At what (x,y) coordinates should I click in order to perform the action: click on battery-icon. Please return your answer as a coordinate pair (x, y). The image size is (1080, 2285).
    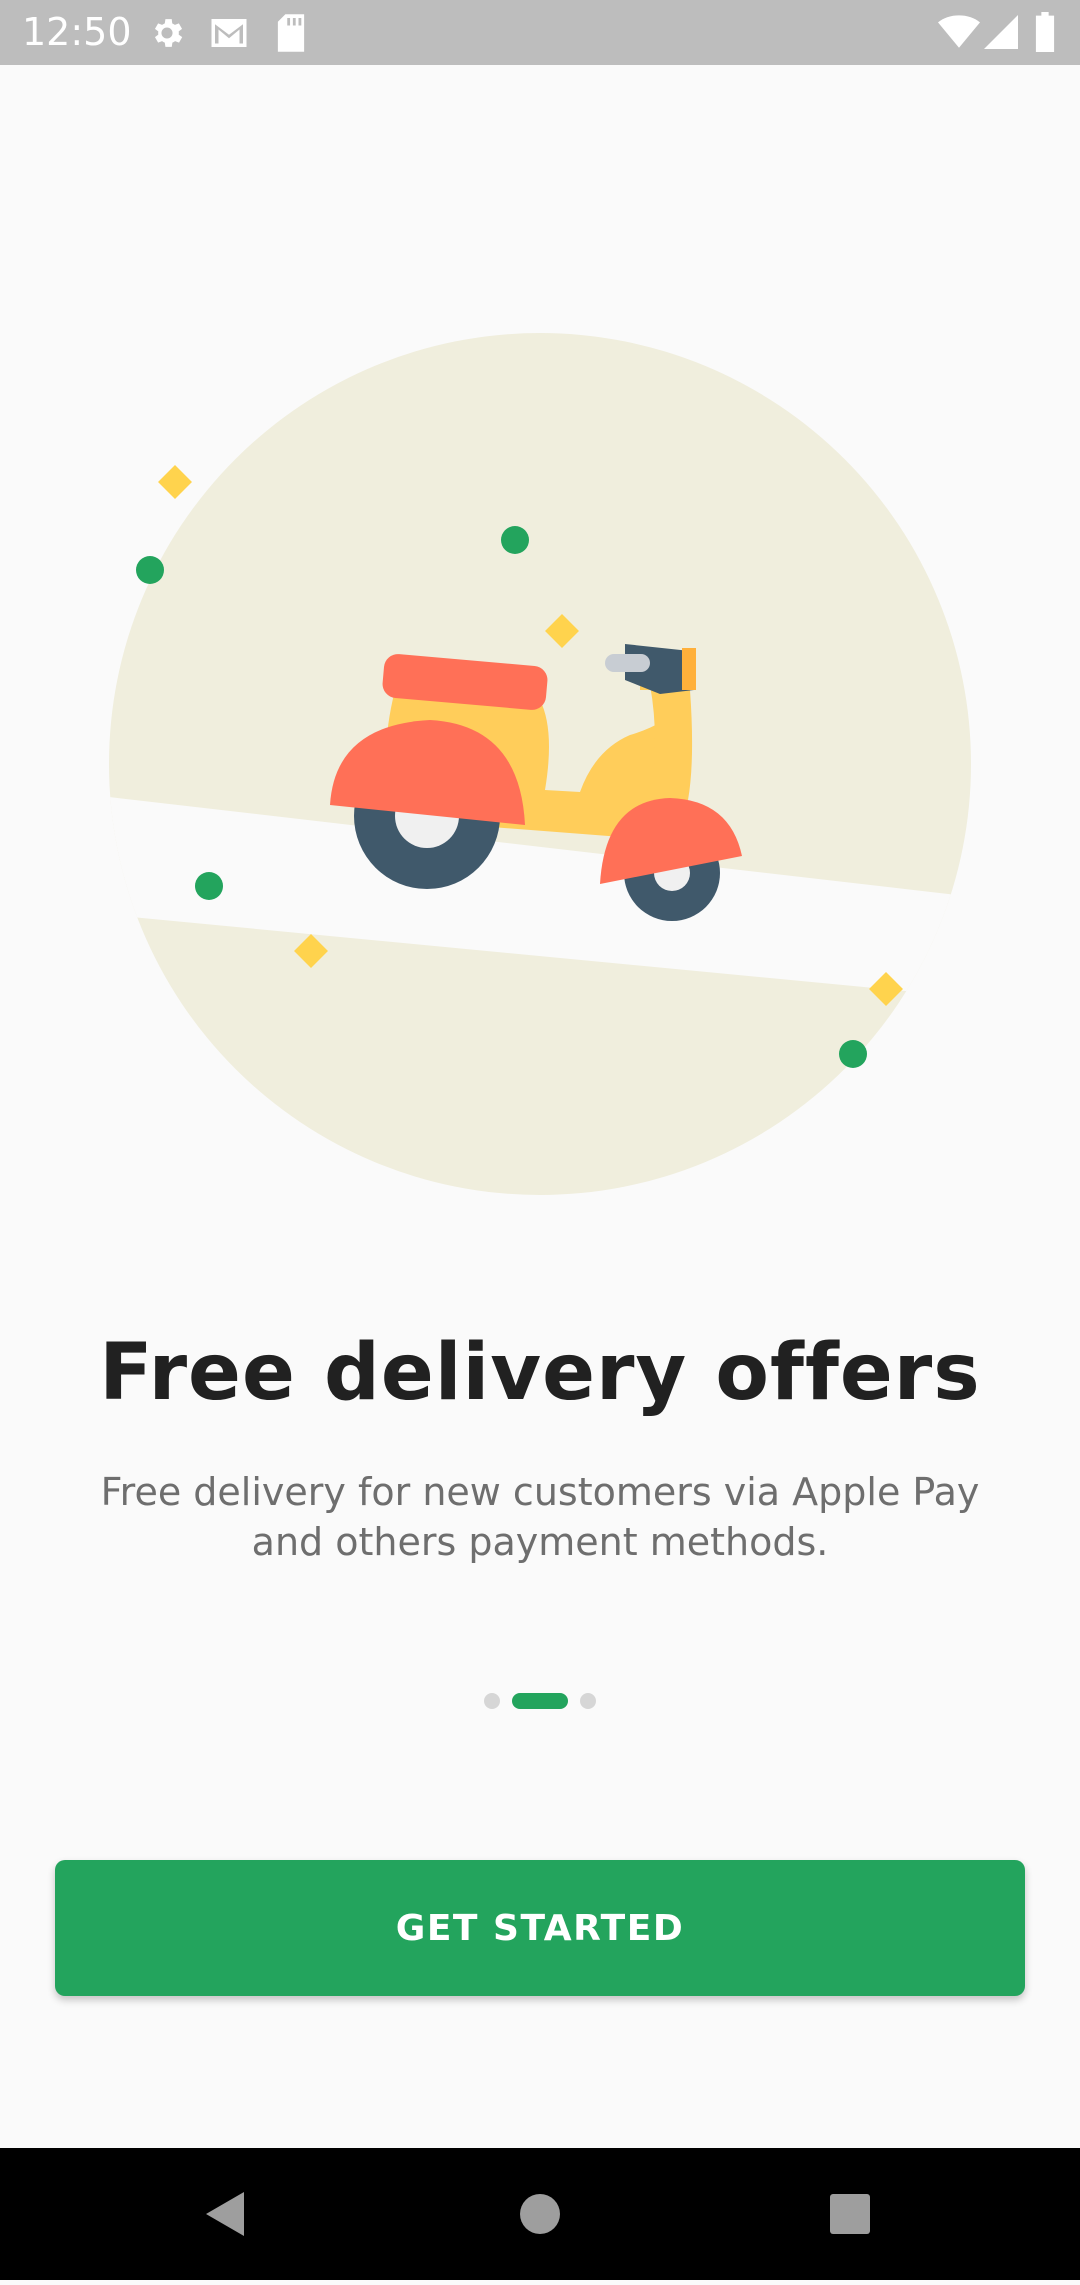
    Looking at the image, I should click on (1045, 32).